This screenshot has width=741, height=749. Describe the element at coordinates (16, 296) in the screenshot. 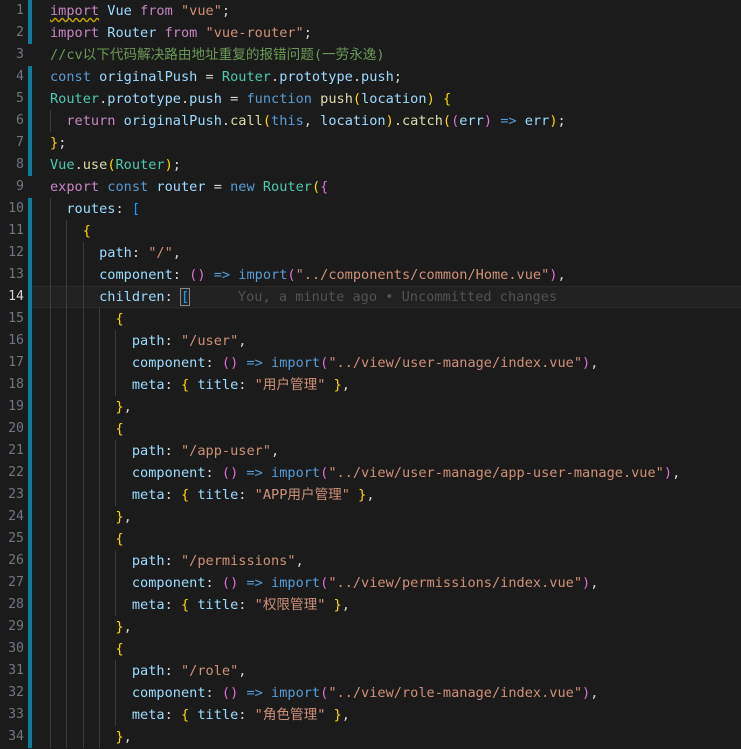

I see `line-number: 14` at that location.